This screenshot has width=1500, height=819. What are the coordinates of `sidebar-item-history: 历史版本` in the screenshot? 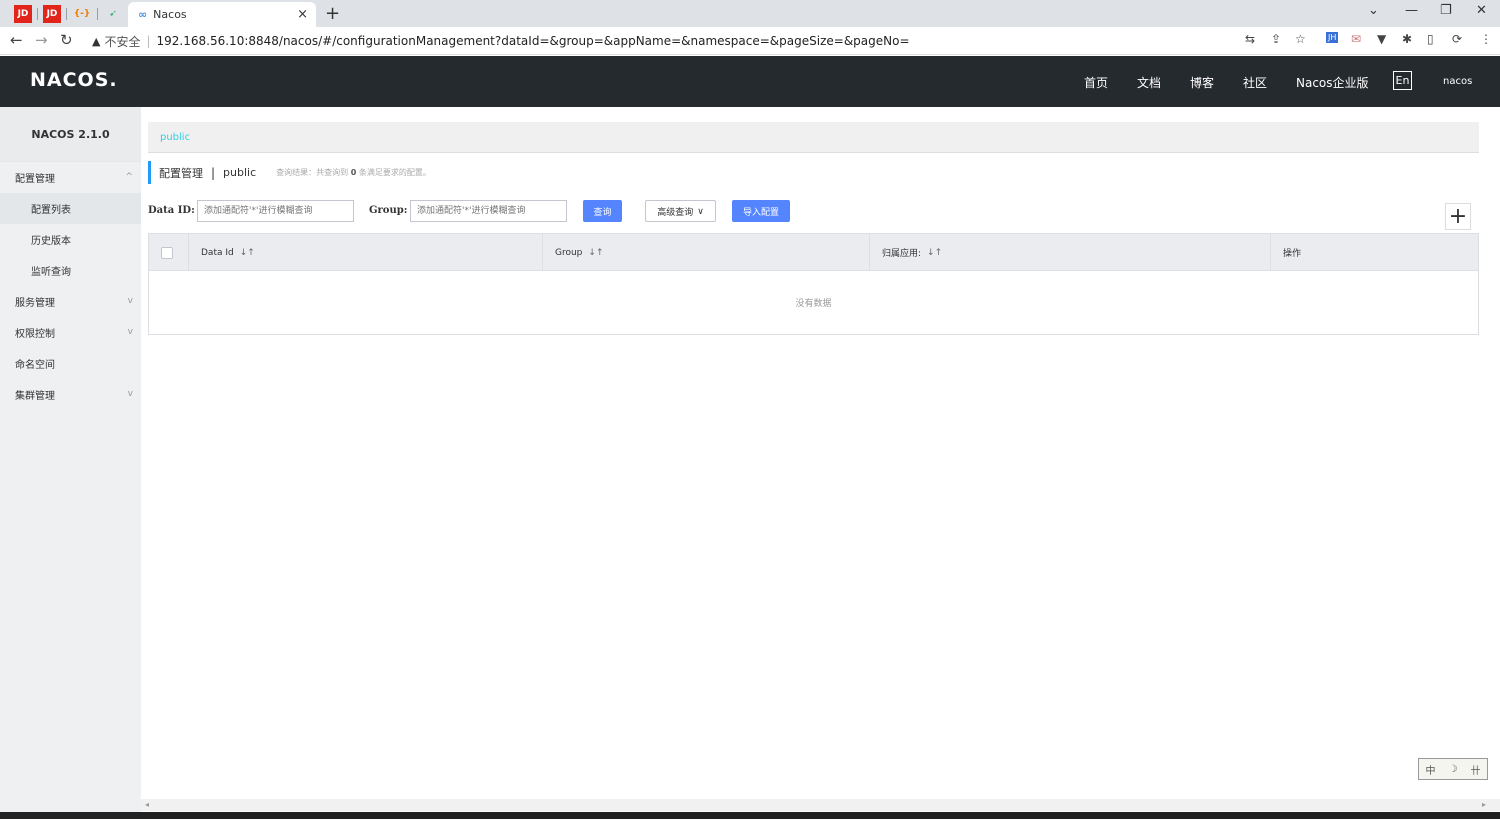 It's located at (70, 239).